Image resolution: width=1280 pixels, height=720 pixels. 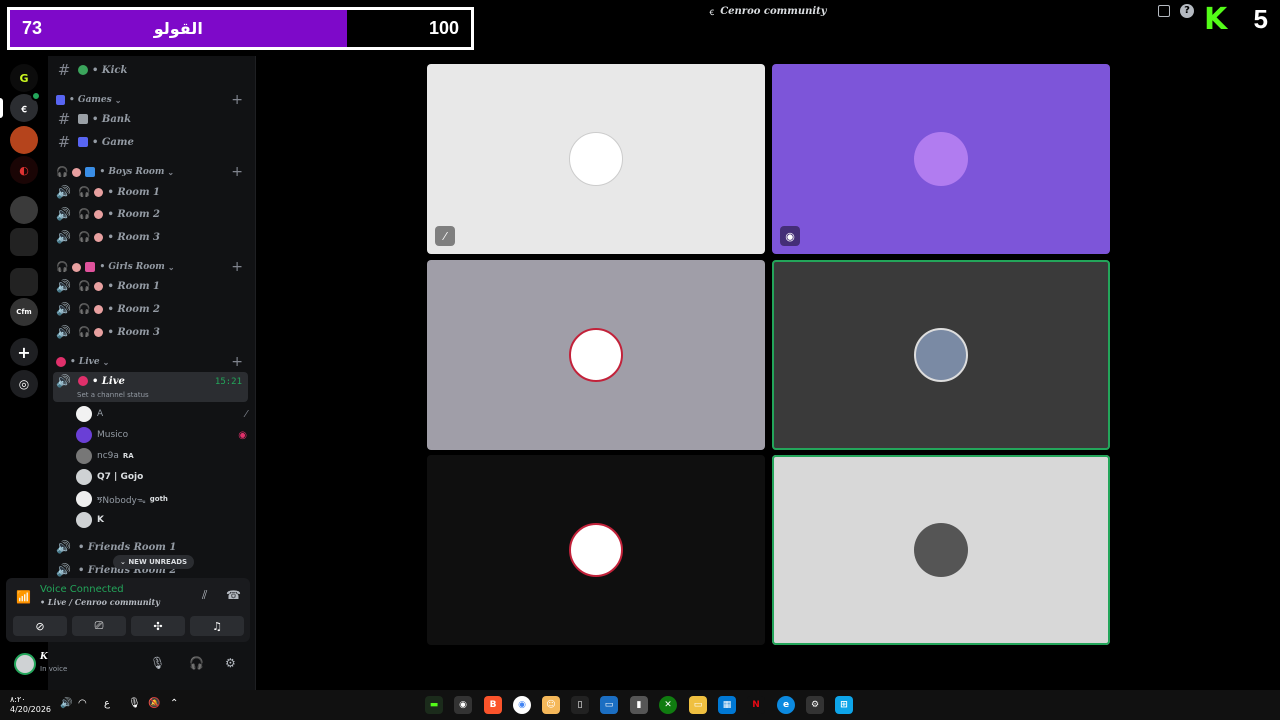 I want to click on discover-icon: ◎, so click(x=24, y=384).